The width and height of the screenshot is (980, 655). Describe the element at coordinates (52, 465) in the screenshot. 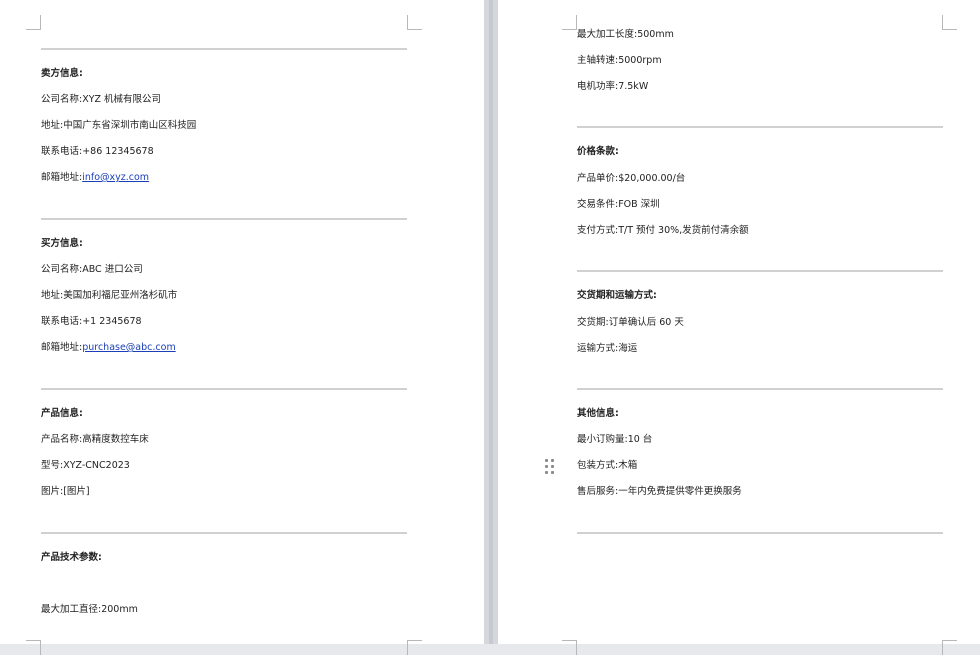

I see `product-model-label: 型号:` at that location.